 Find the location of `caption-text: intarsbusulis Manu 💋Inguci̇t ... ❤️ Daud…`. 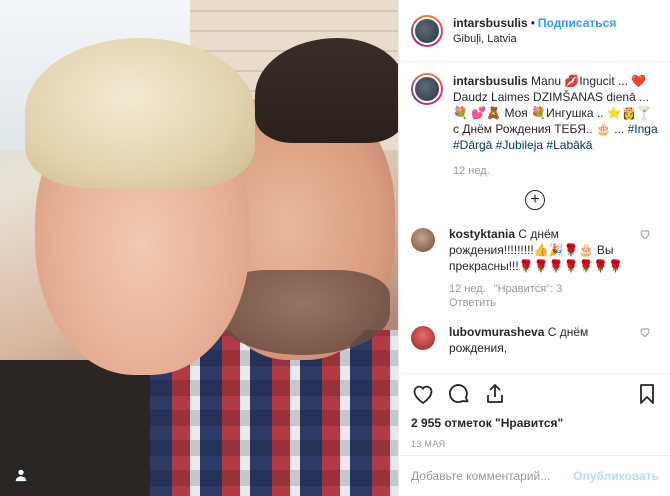

caption-text: intarsbusulis Manu 💋Inguci̇t ... ❤️ Daud… is located at coordinates (555, 113).